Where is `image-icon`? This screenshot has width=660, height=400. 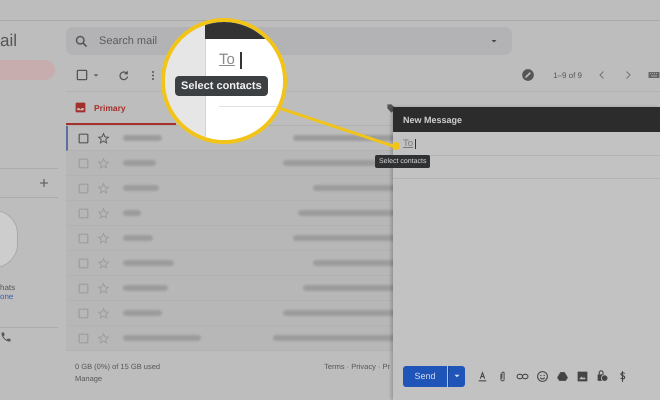
image-icon is located at coordinates (582, 376).